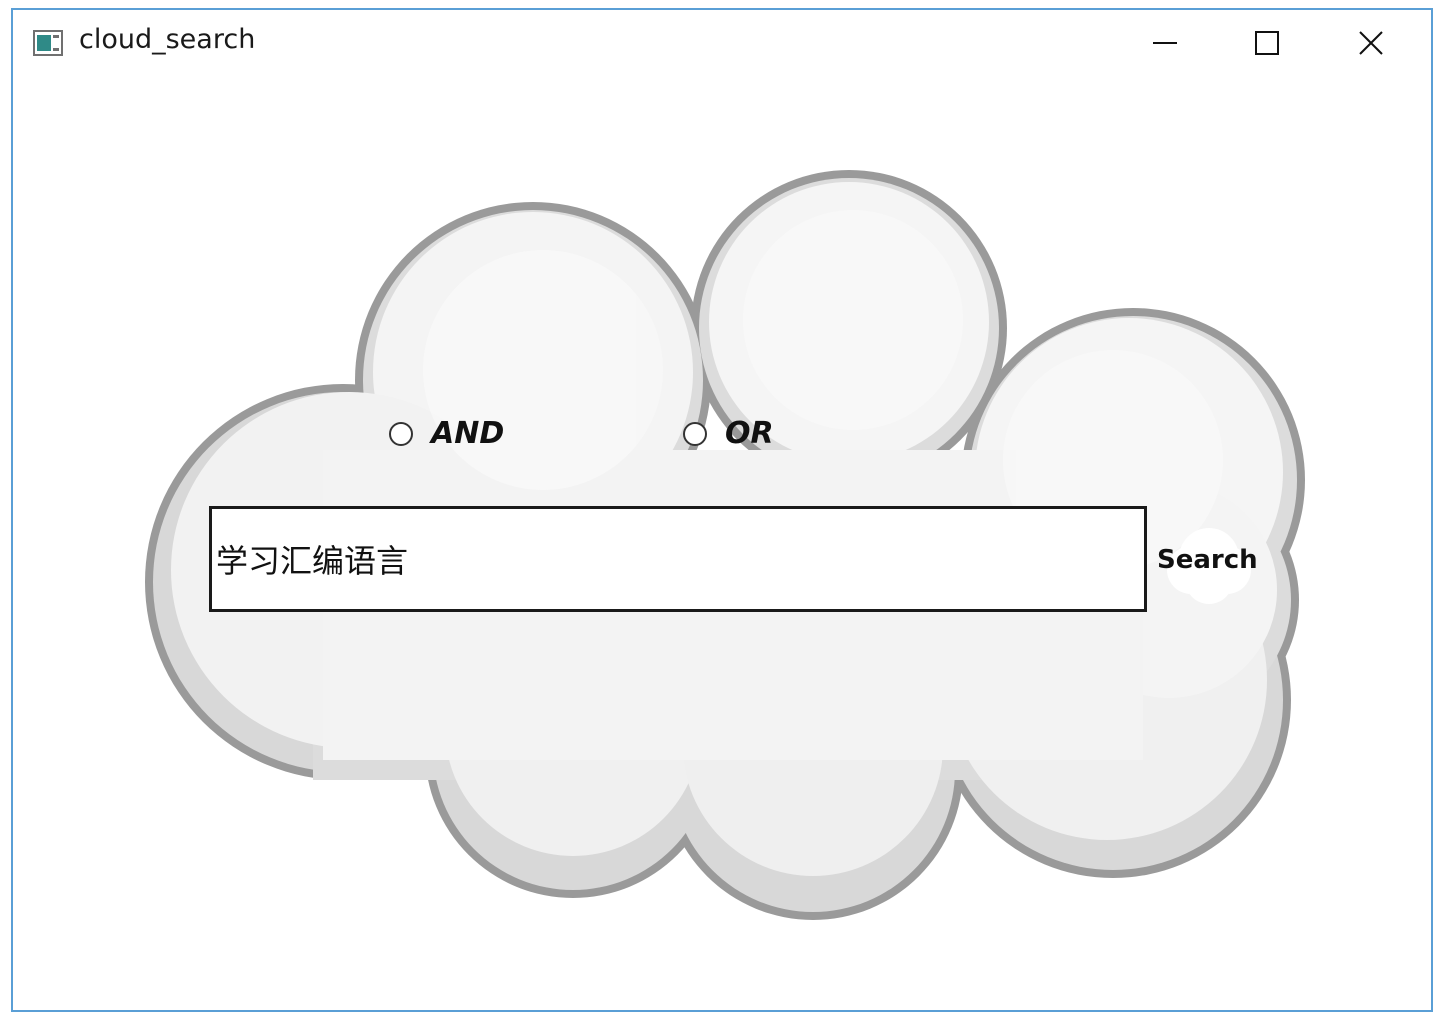  I want to click on or-radio-button, so click(695, 433).